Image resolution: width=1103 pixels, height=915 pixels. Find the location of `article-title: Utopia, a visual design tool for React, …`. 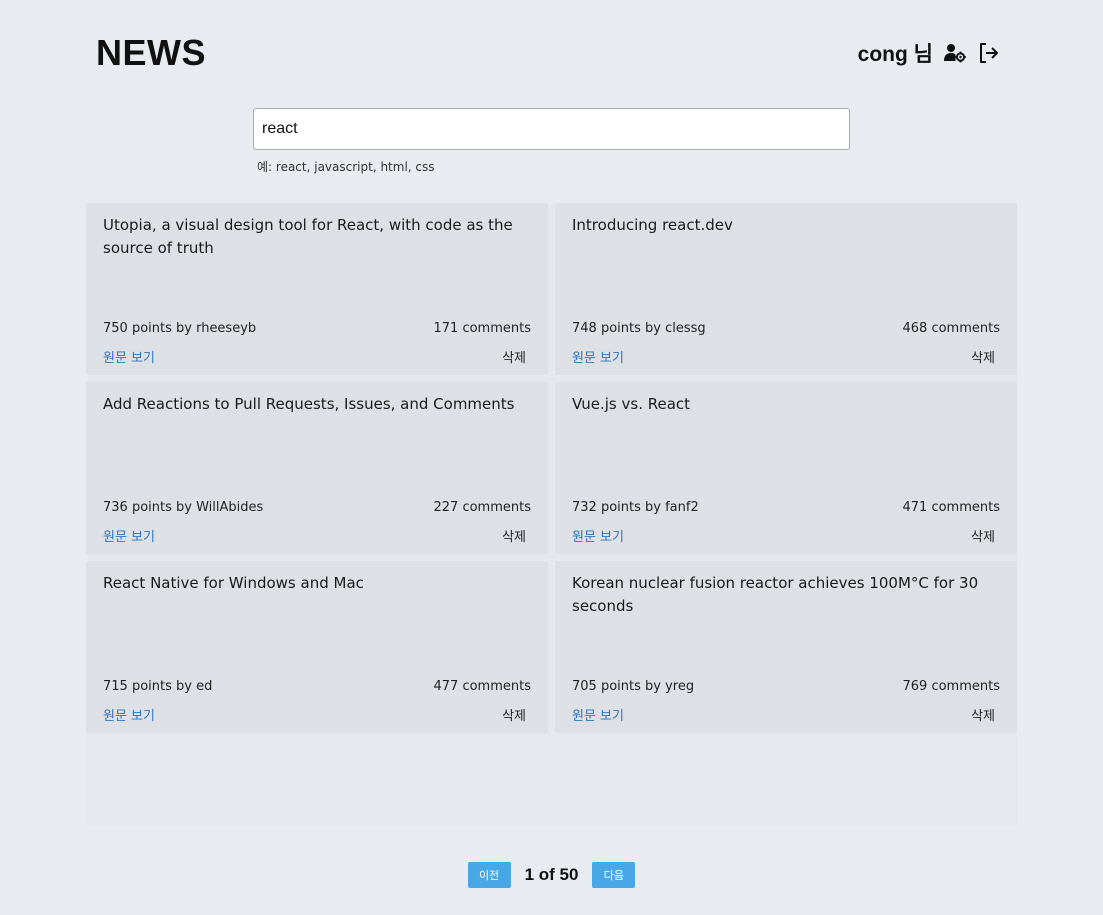

article-title: Utopia, a visual design tool for React, … is located at coordinates (308, 236).